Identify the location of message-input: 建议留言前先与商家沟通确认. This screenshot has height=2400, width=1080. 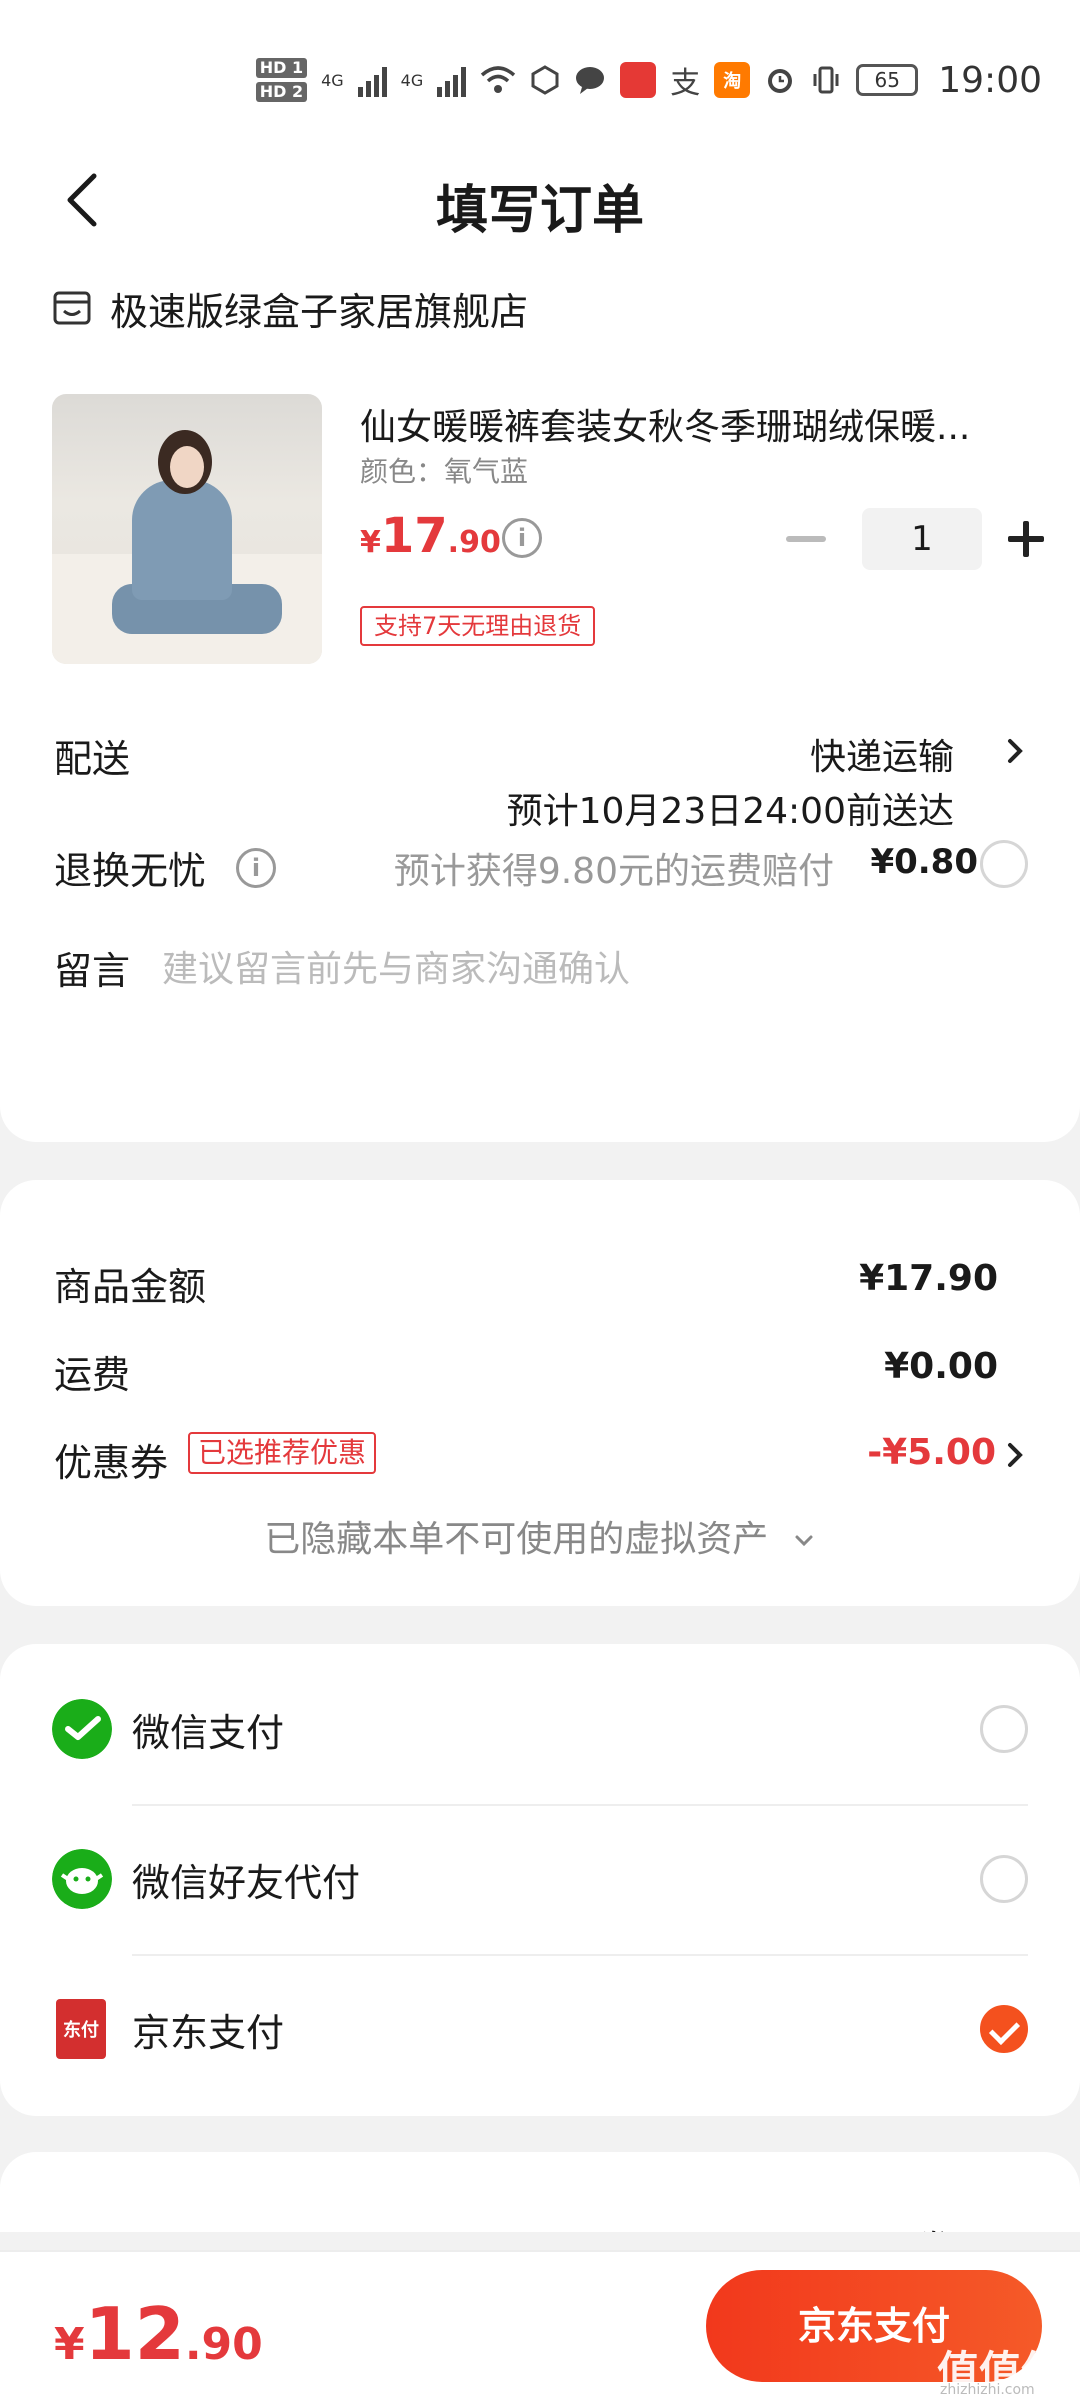
(396, 966).